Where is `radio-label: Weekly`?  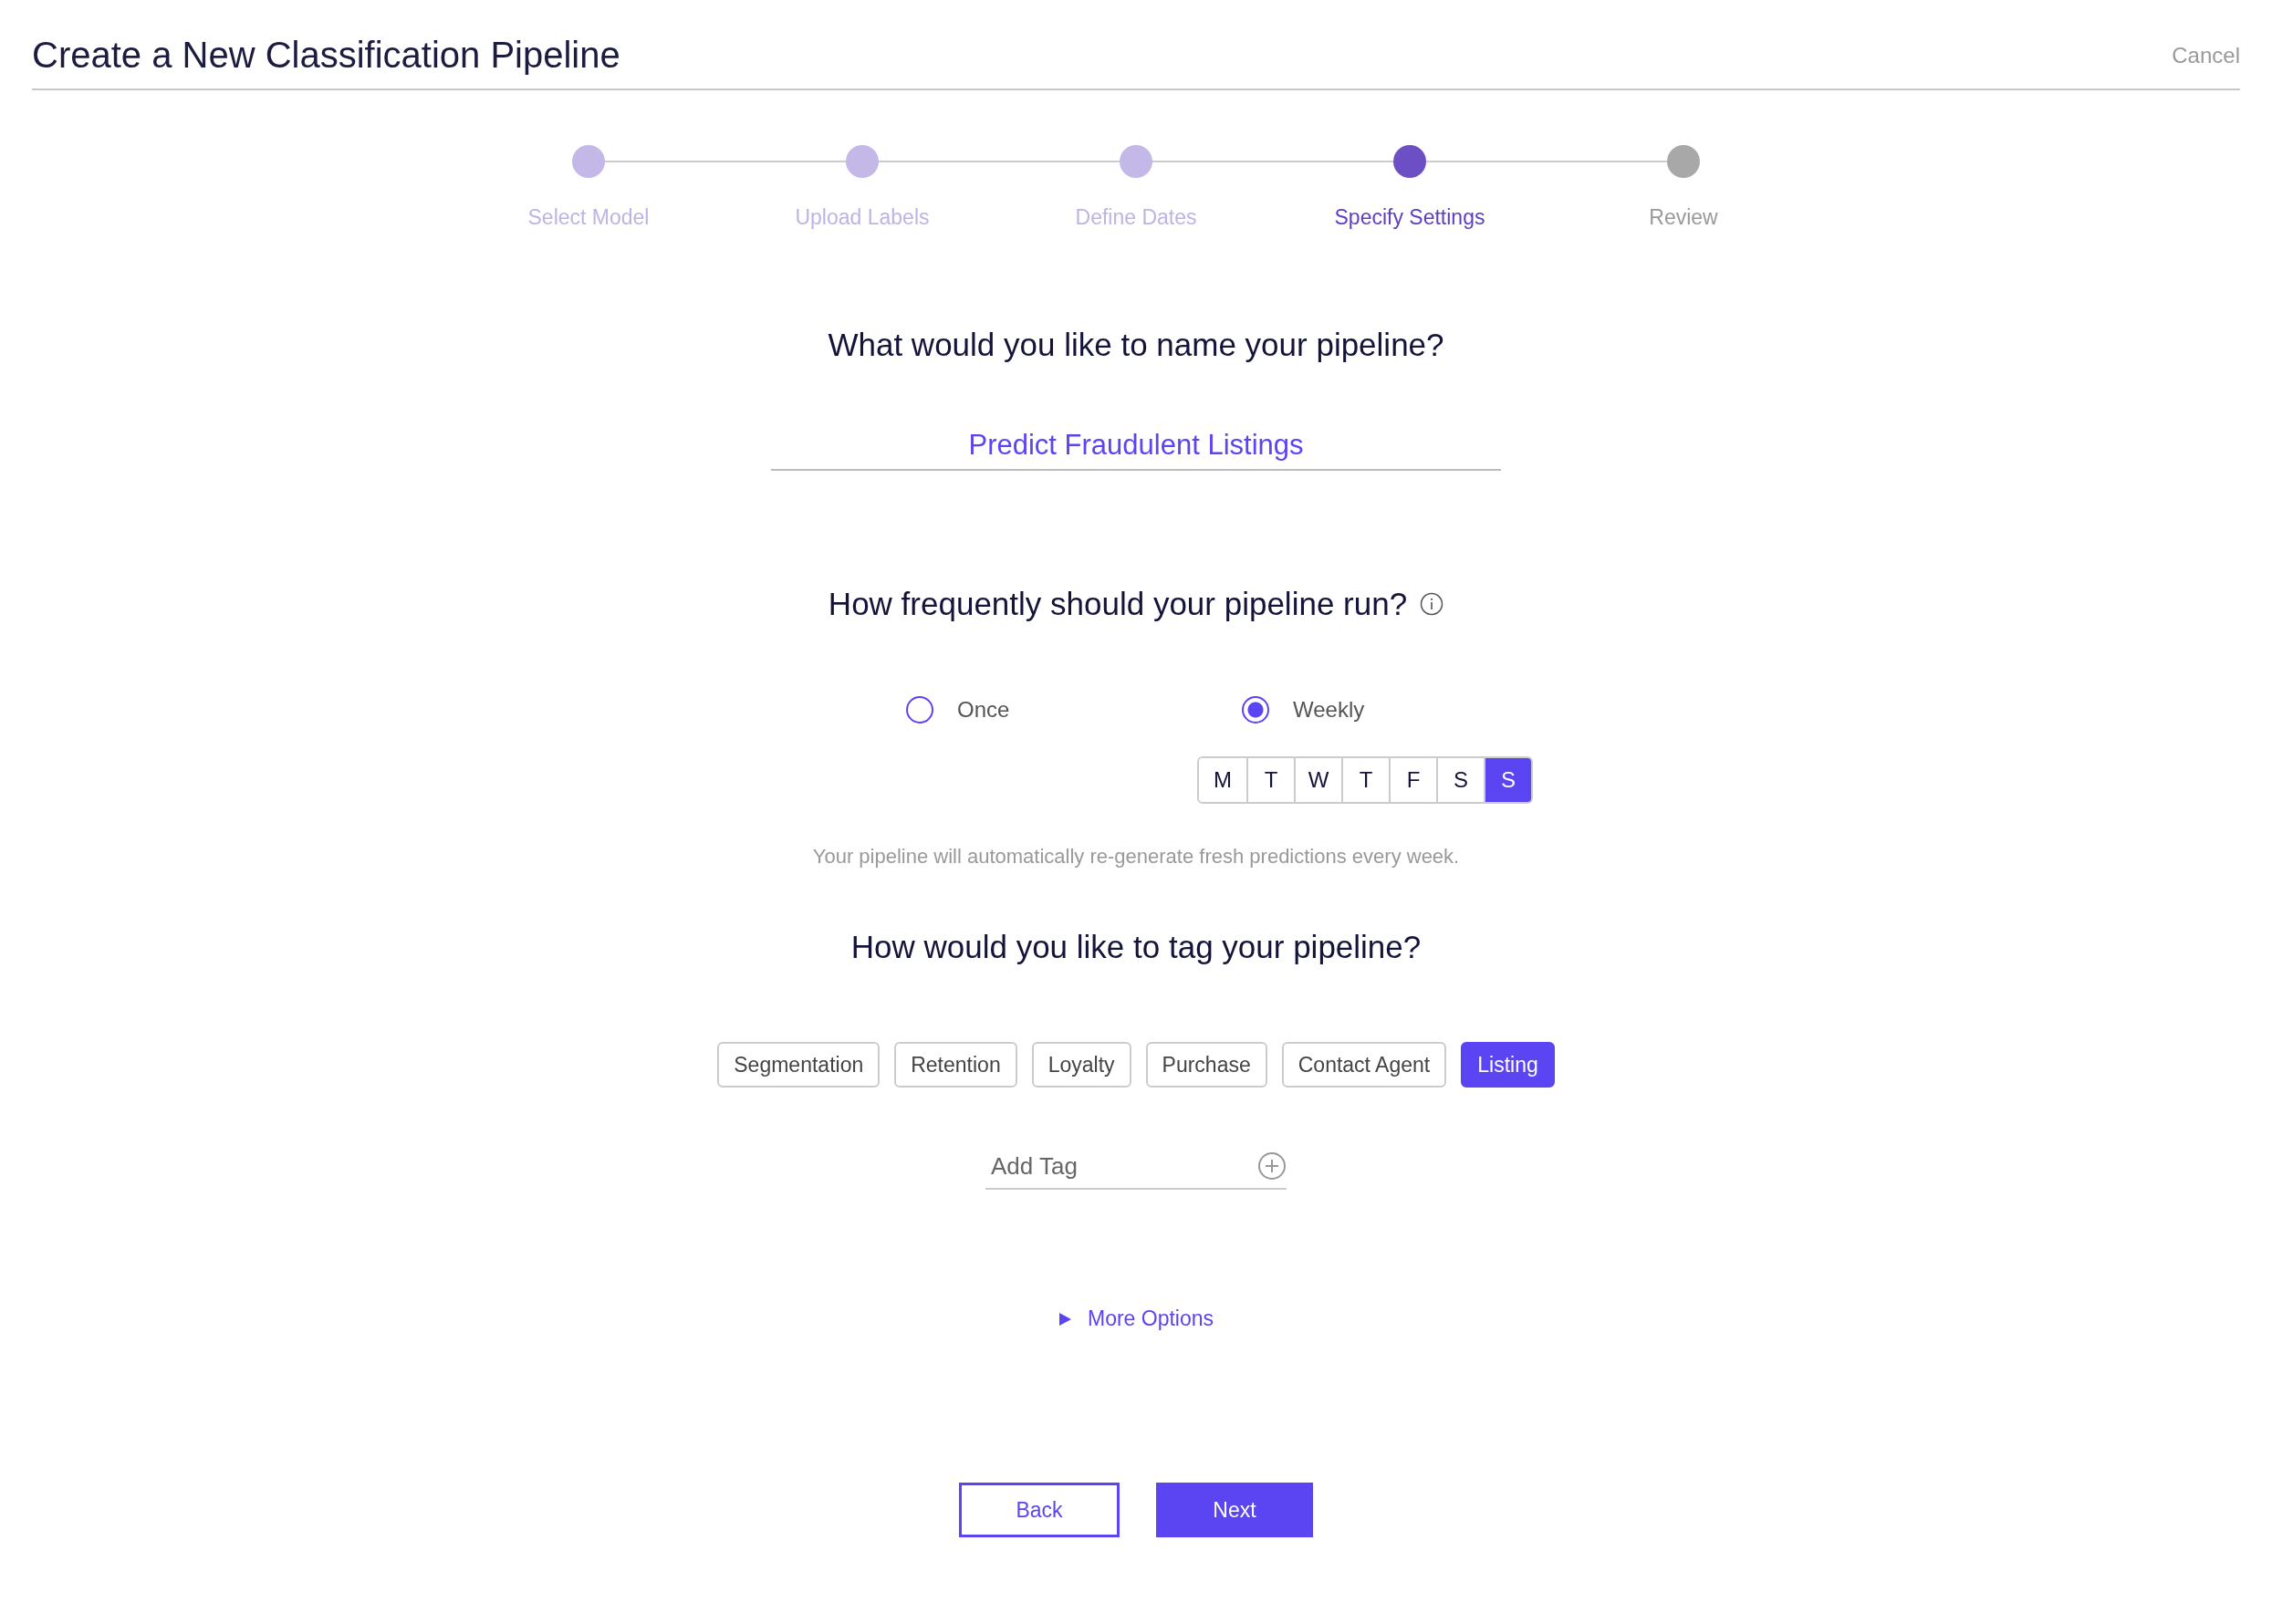 radio-label: Weekly is located at coordinates (1329, 710).